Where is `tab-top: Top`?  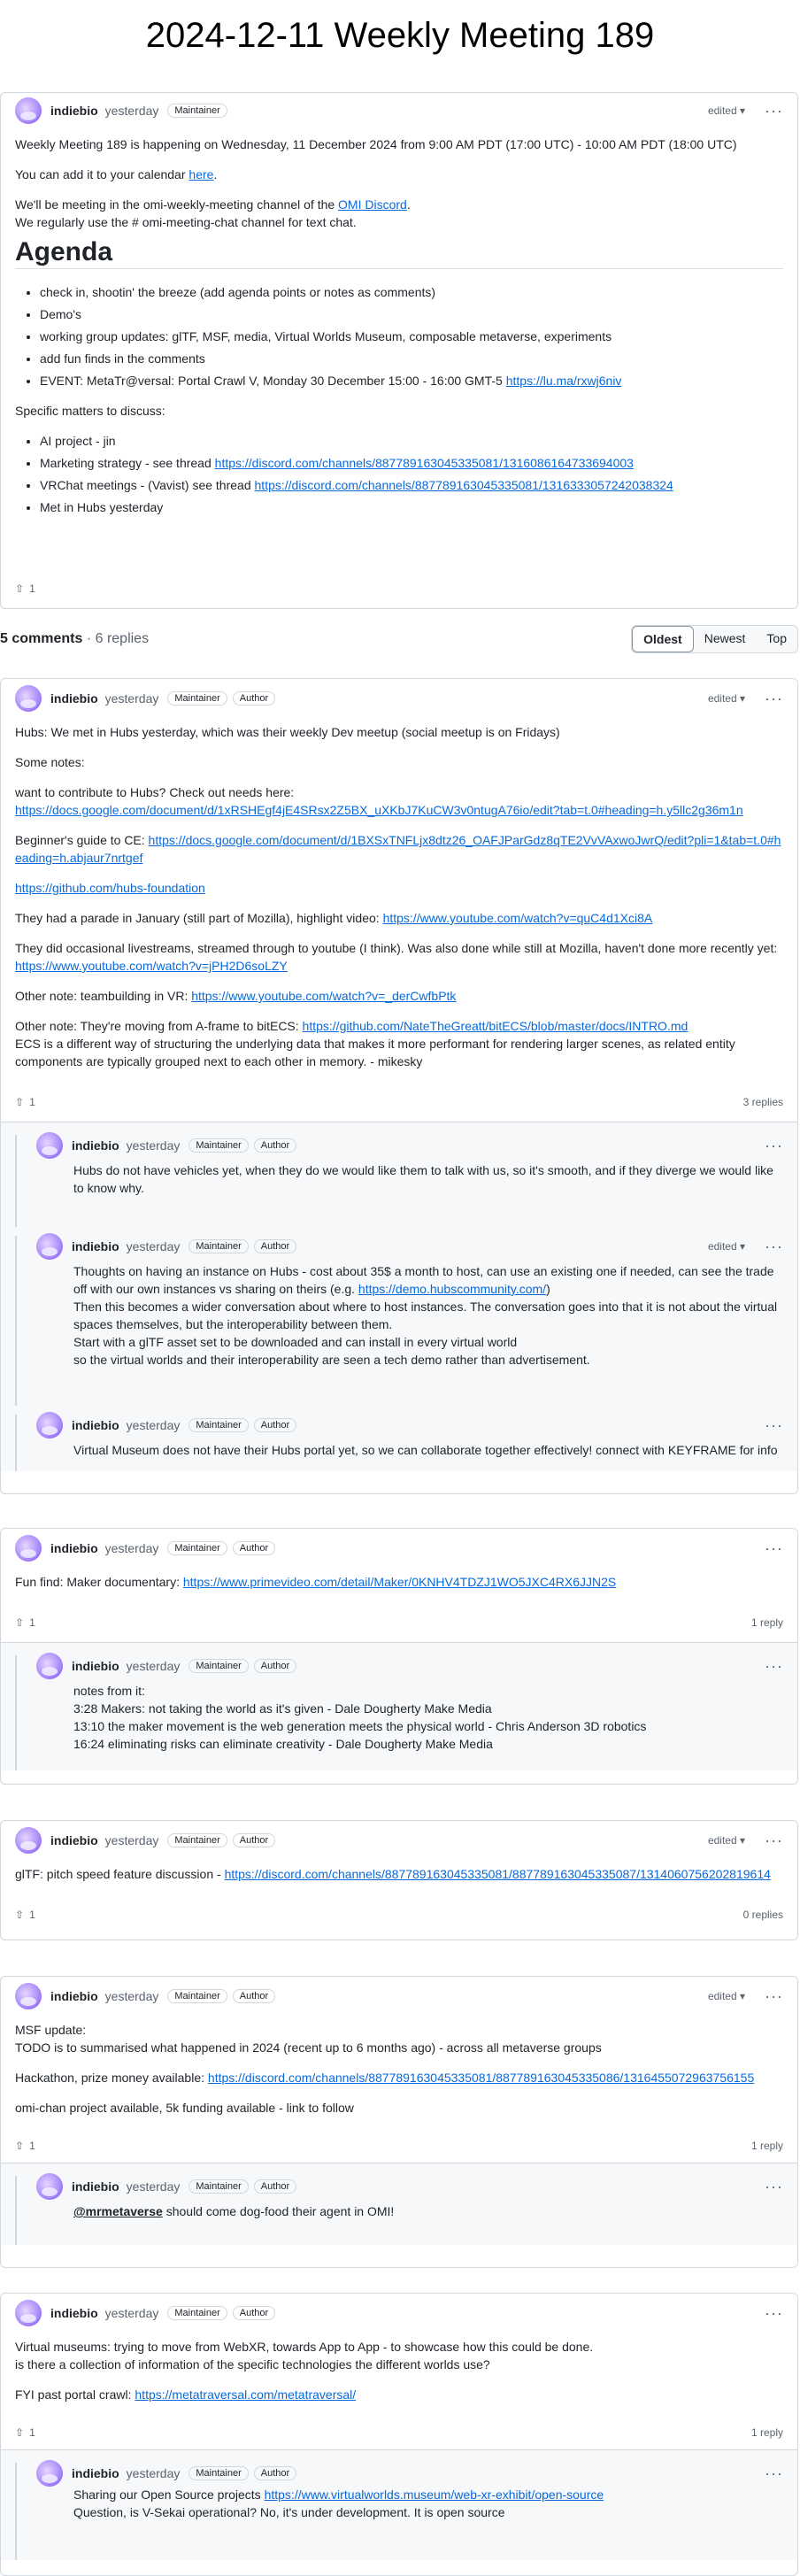
tab-top: Top is located at coordinates (776, 639).